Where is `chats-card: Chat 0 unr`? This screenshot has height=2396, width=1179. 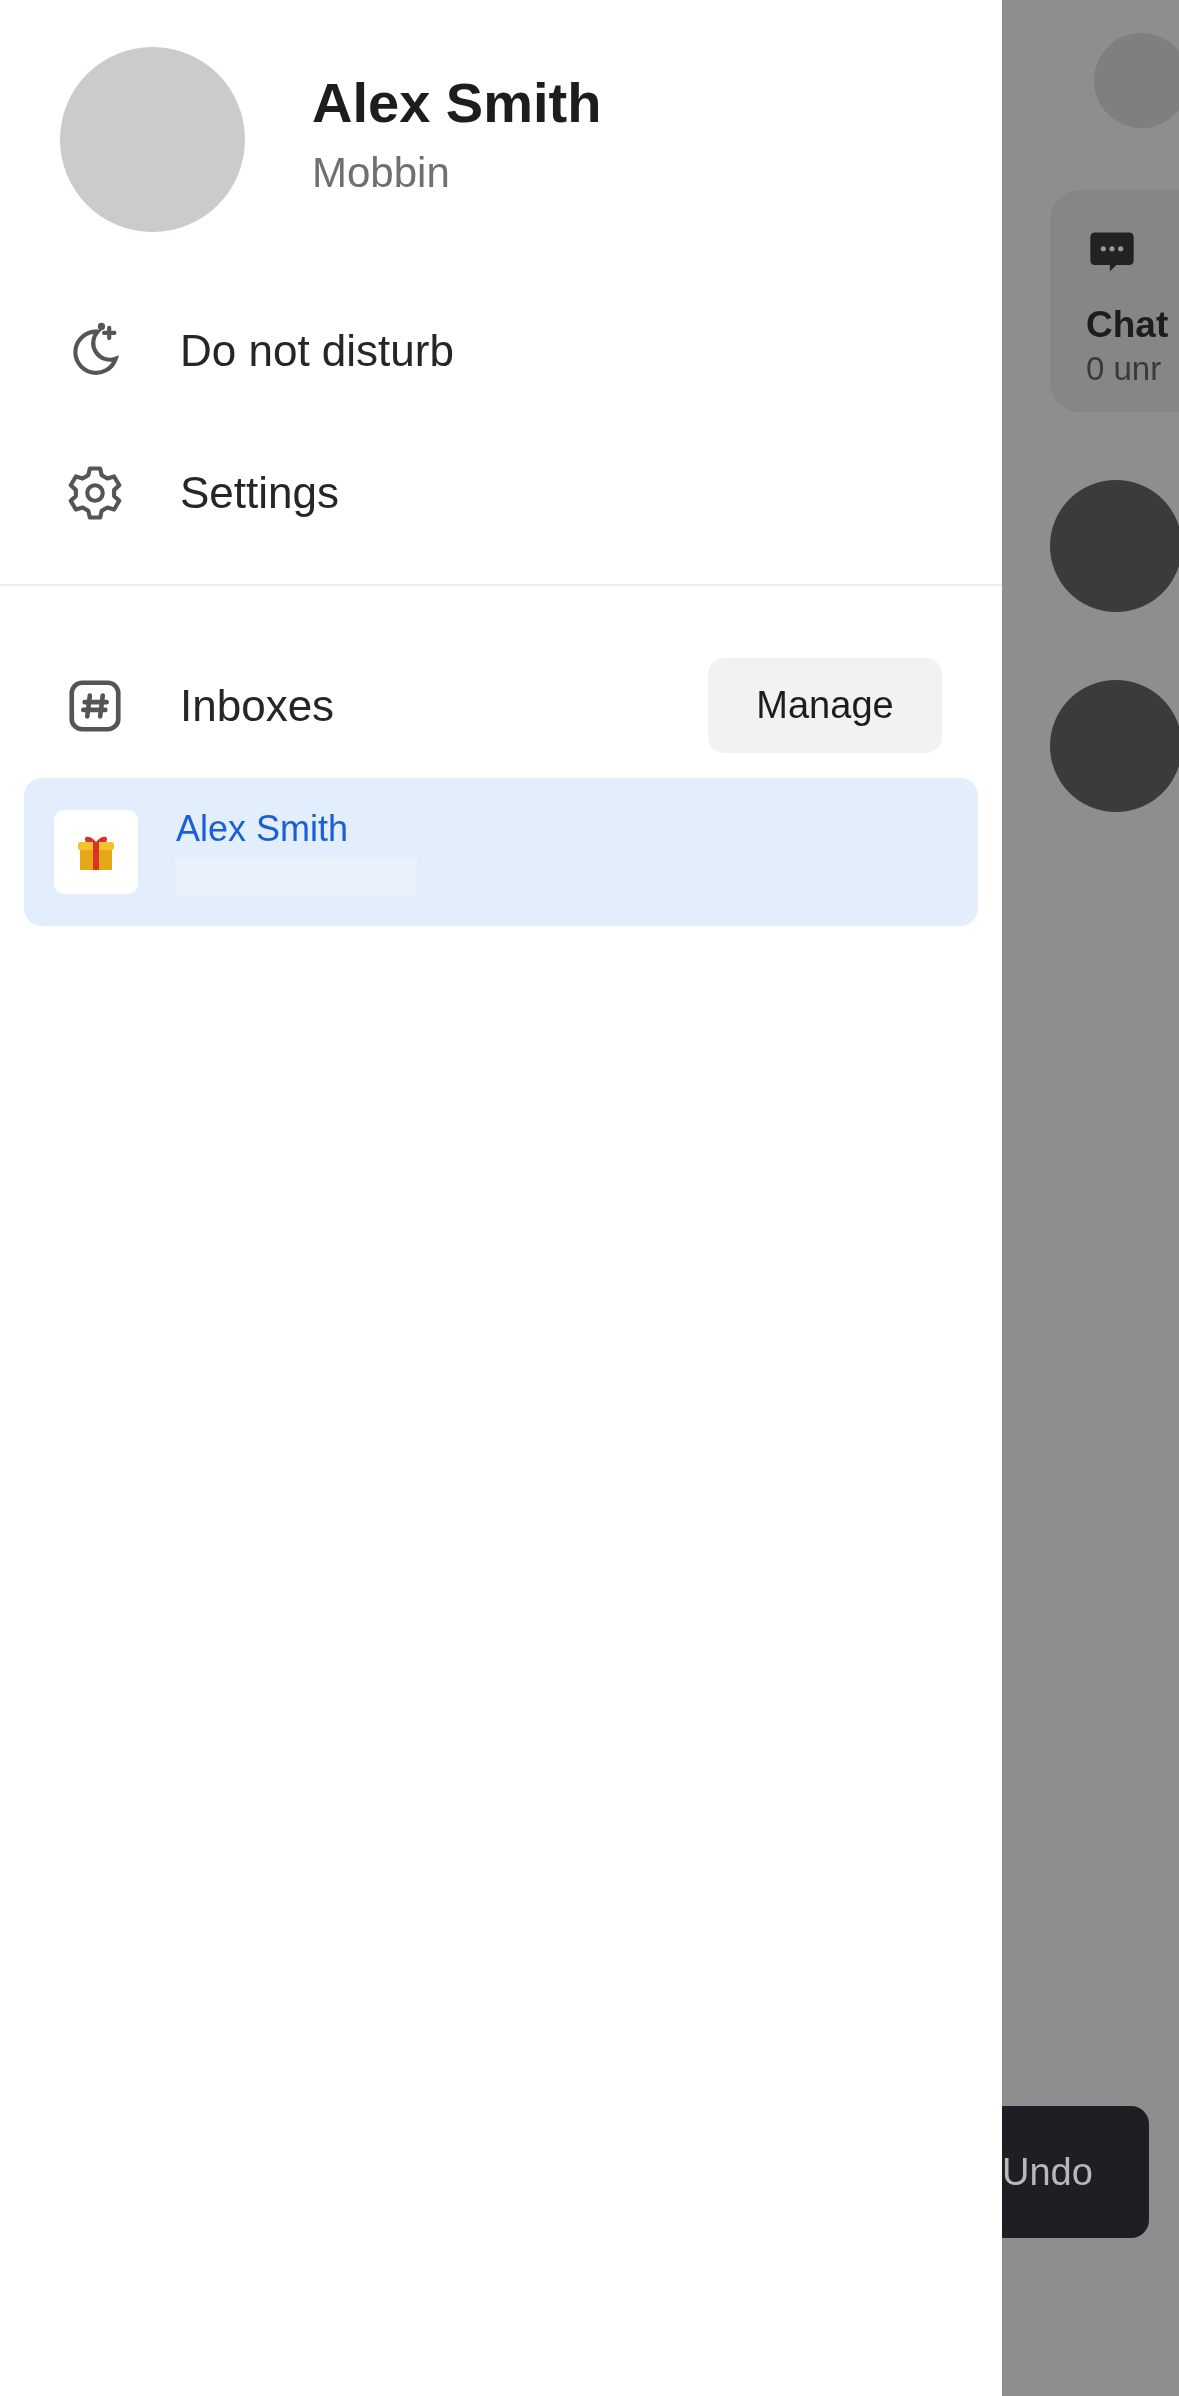 chats-card: Chat 0 unr is located at coordinates (1114, 301).